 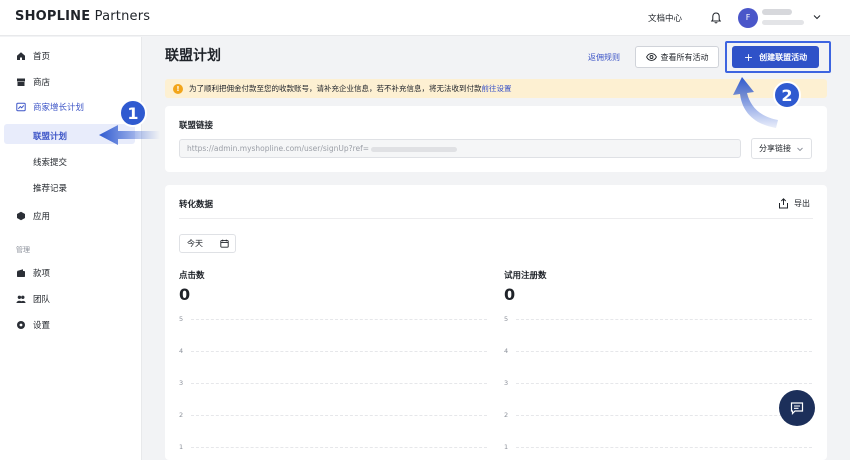 What do you see at coordinates (50, 136) in the screenshot?
I see `sidebar-item-affiliate: 联盟计划` at bounding box center [50, 136].